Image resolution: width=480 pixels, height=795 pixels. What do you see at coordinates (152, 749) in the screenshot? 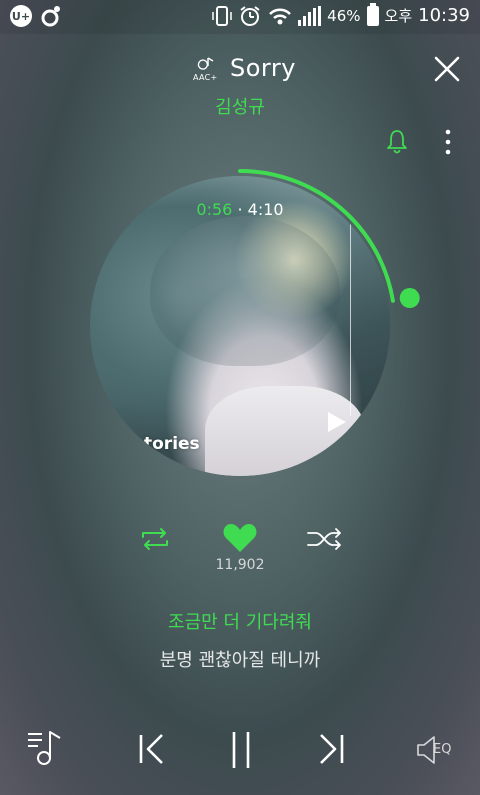
I see `previous-track-icon` at bounding box center [152, 749].